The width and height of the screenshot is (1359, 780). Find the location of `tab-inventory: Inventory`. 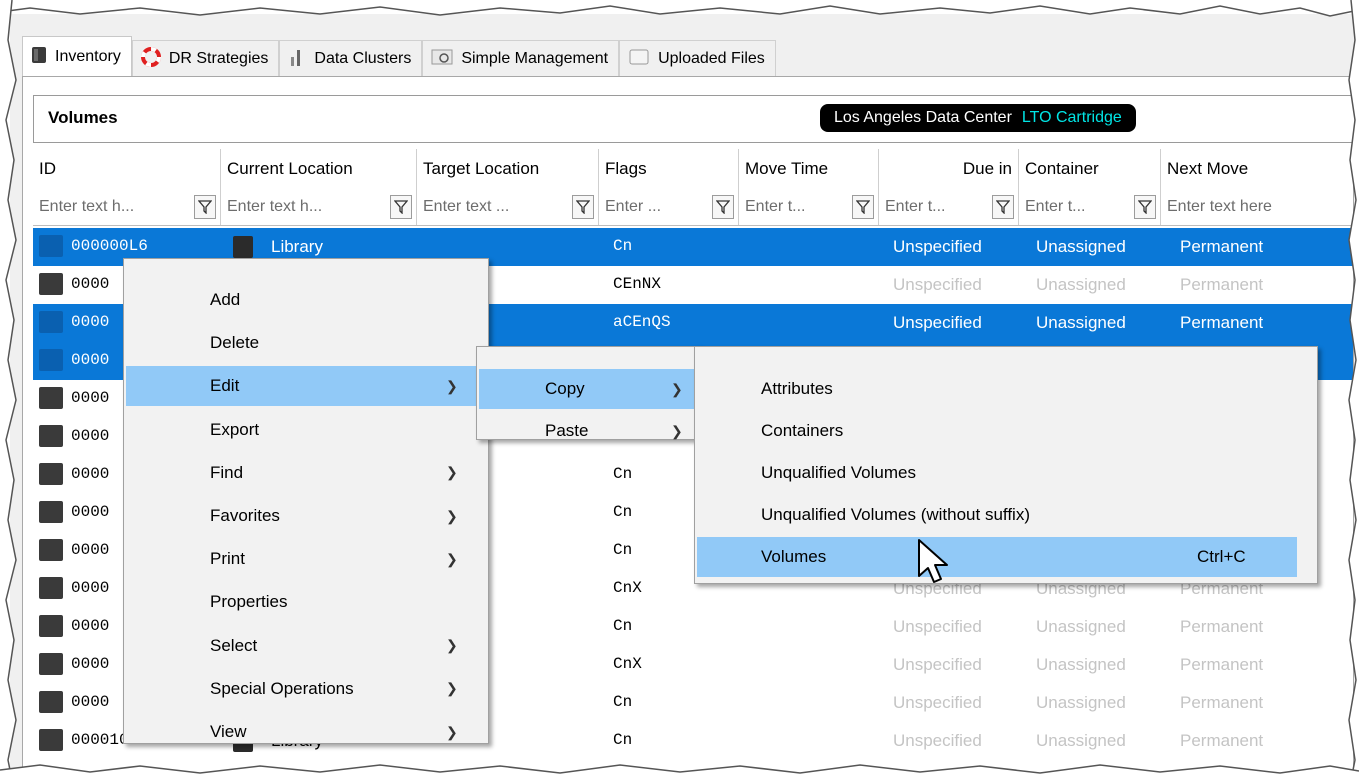

tab-inventory: Inventory is located at coordinates (77, 56).